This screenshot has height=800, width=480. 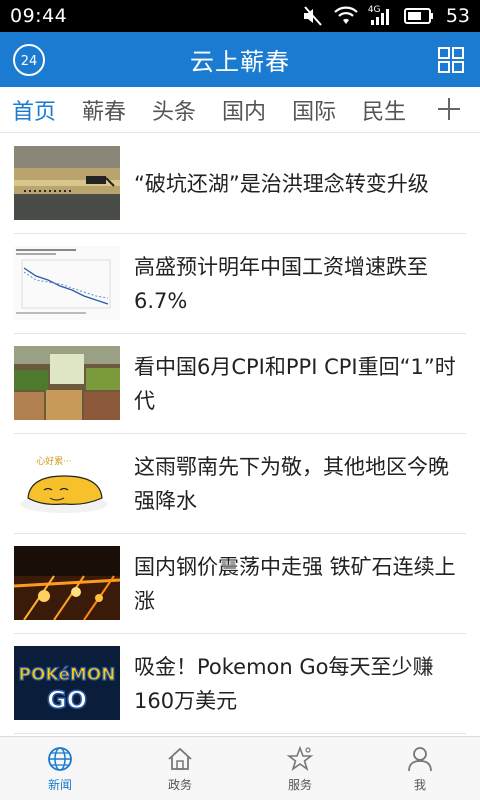 What do you see at coordinates (457, 16) in the screenshot?
I see `battery-level: 53` at bounding box center [457, 16].